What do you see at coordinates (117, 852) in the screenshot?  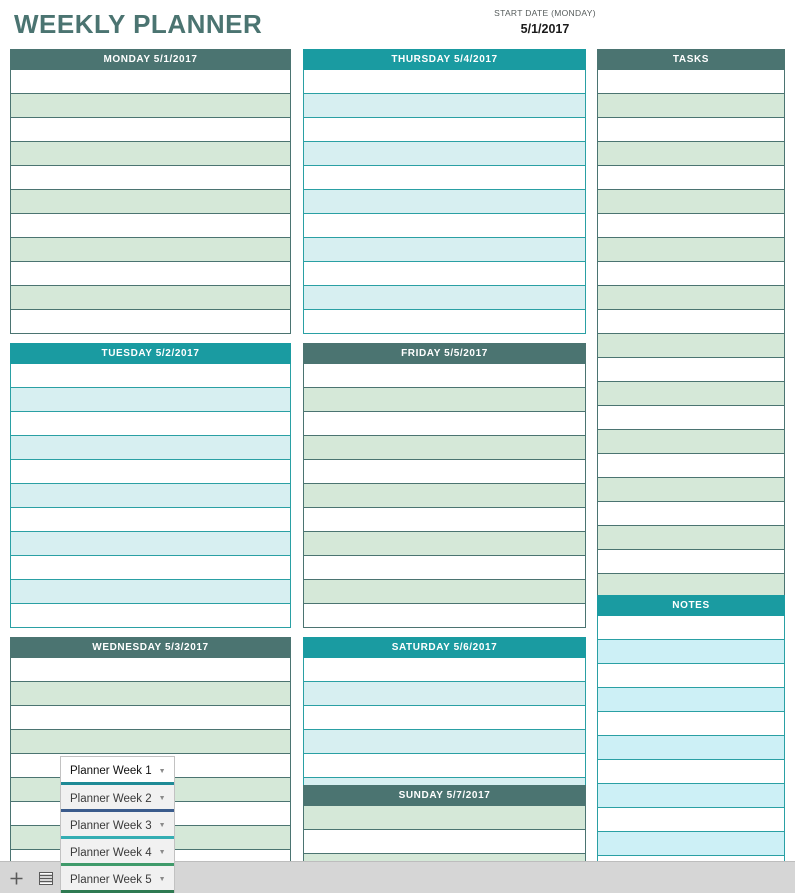 I see `sheet-tab-4: Planner Week 4 ▼` at bounding box center [117, 852].